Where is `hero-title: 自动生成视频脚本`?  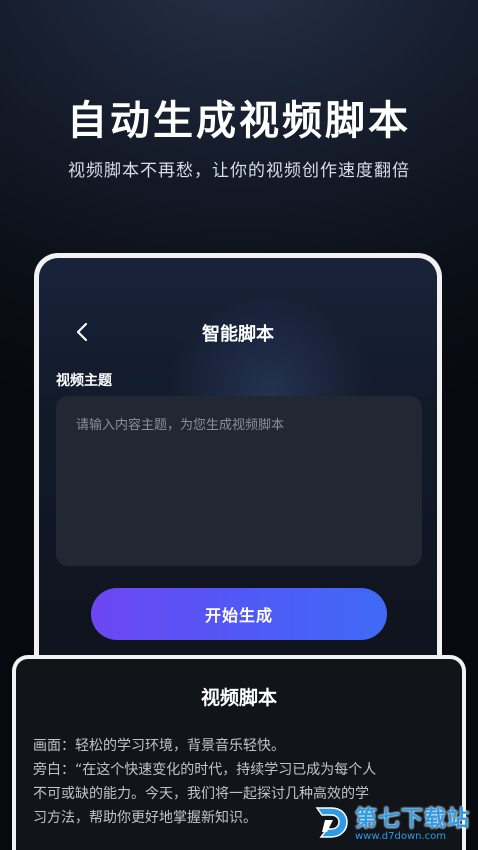 hero-title: 自动生成视频脚本 is located at coordinates (239, 121).